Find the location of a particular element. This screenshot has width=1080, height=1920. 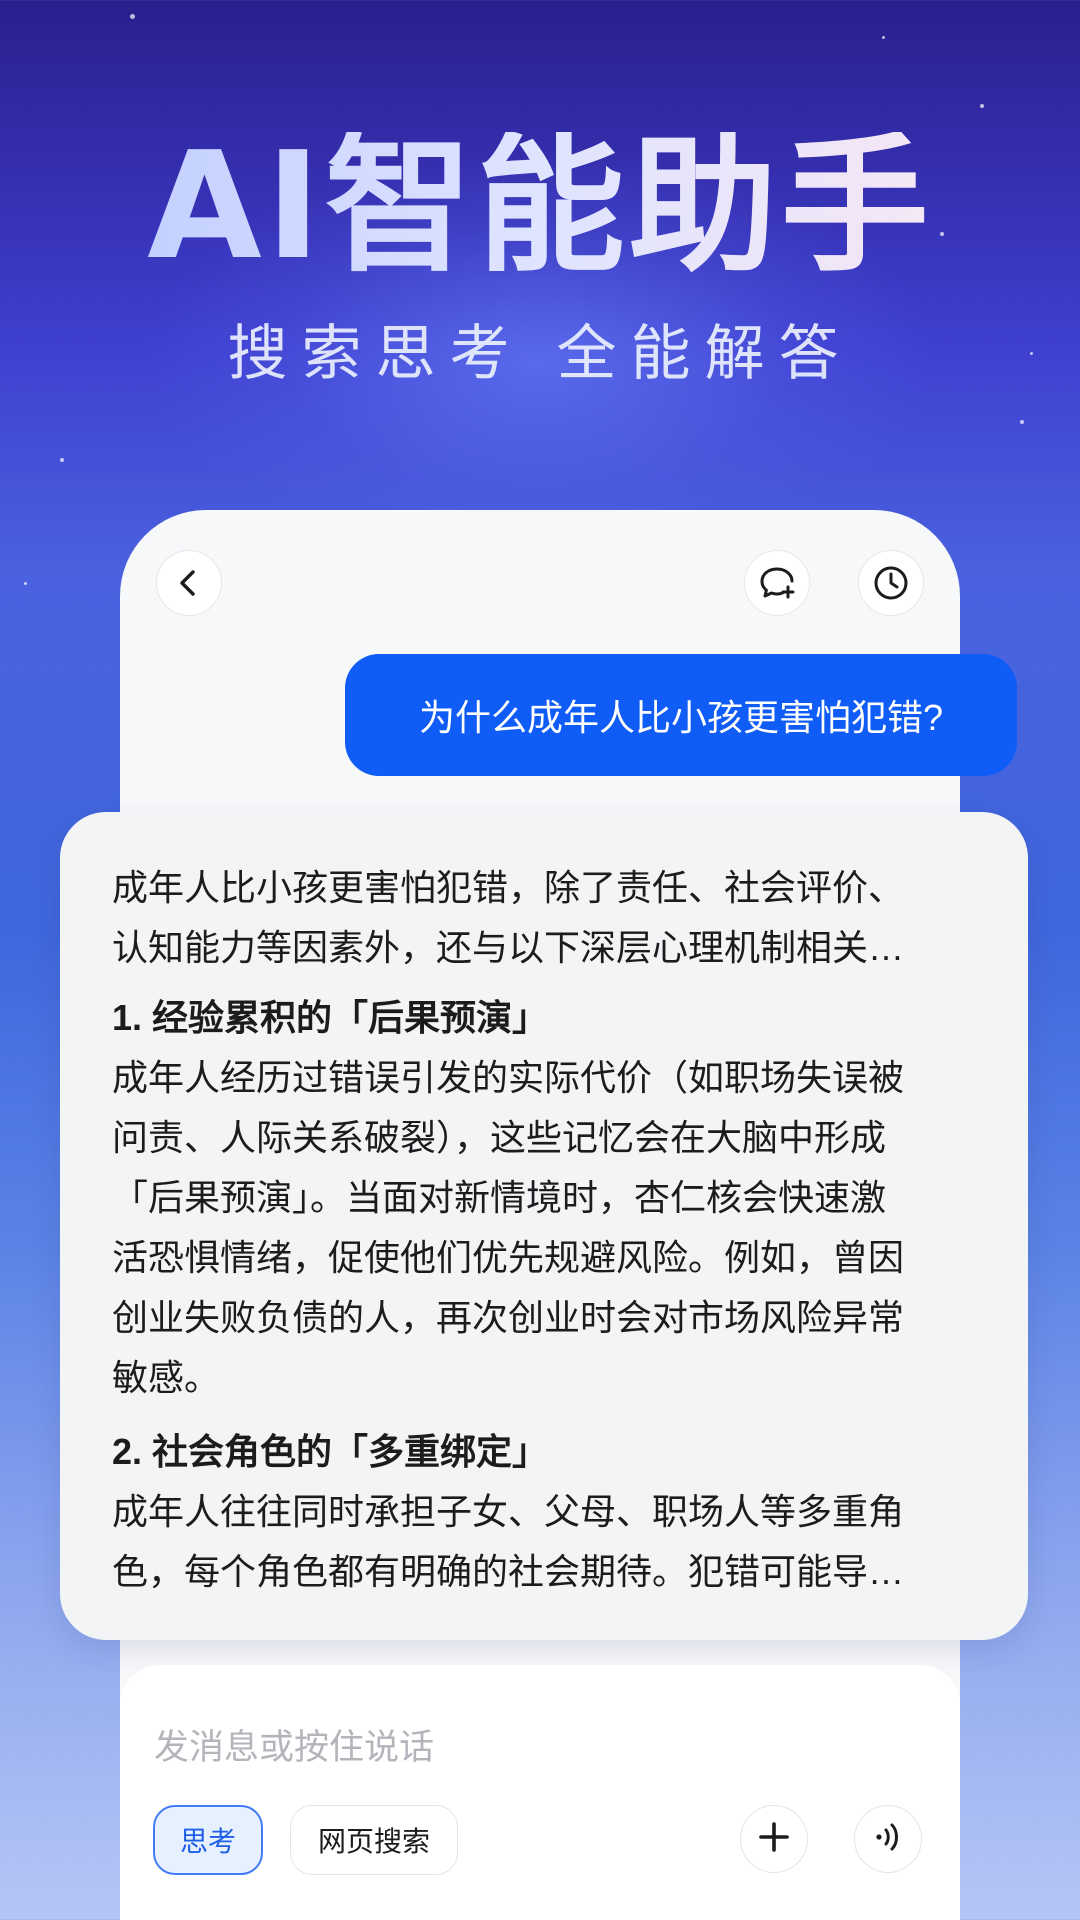

user-message-bubble: 为什么成年人比小孩更害怕犯错? is located at coordinates (681, 715).